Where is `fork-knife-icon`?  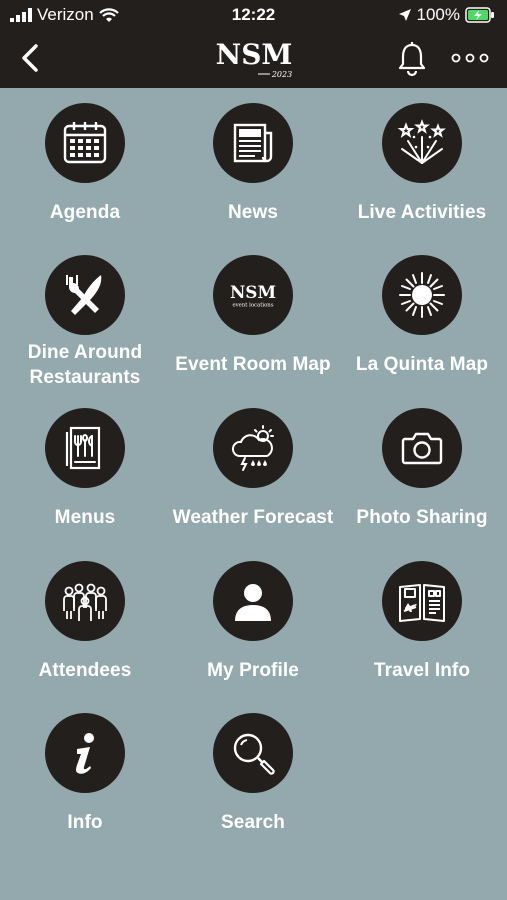
fork-knife-icon is located at coordinates (84, 295).